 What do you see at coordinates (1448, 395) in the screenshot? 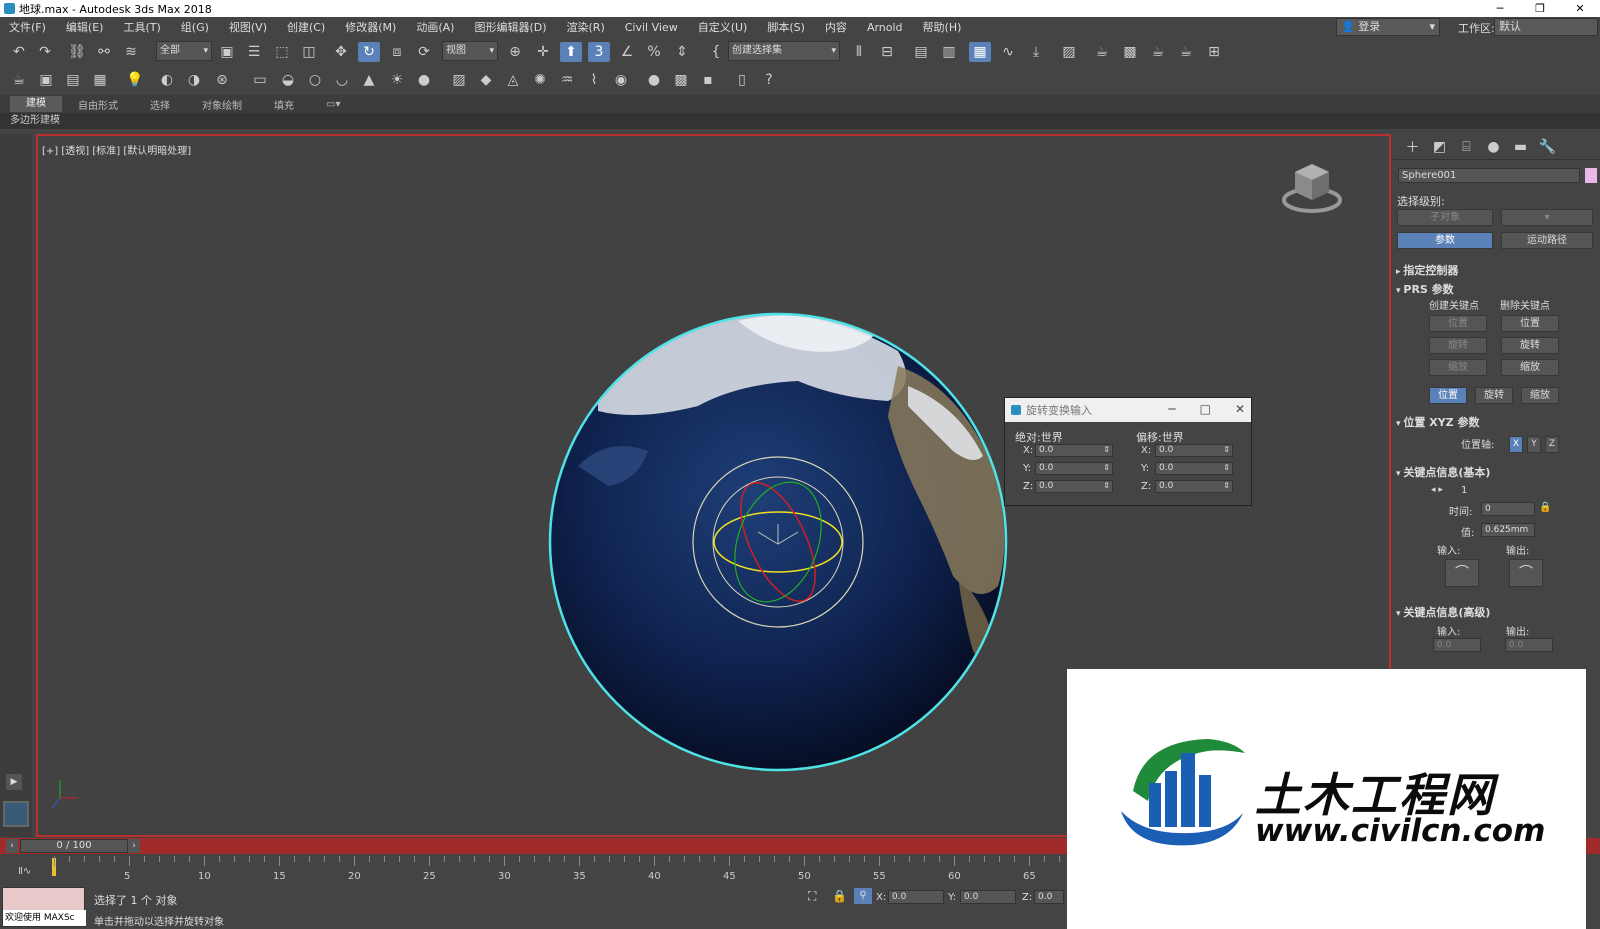
I see `prs-position-button: 位置` at bounding box center [1448, 395].